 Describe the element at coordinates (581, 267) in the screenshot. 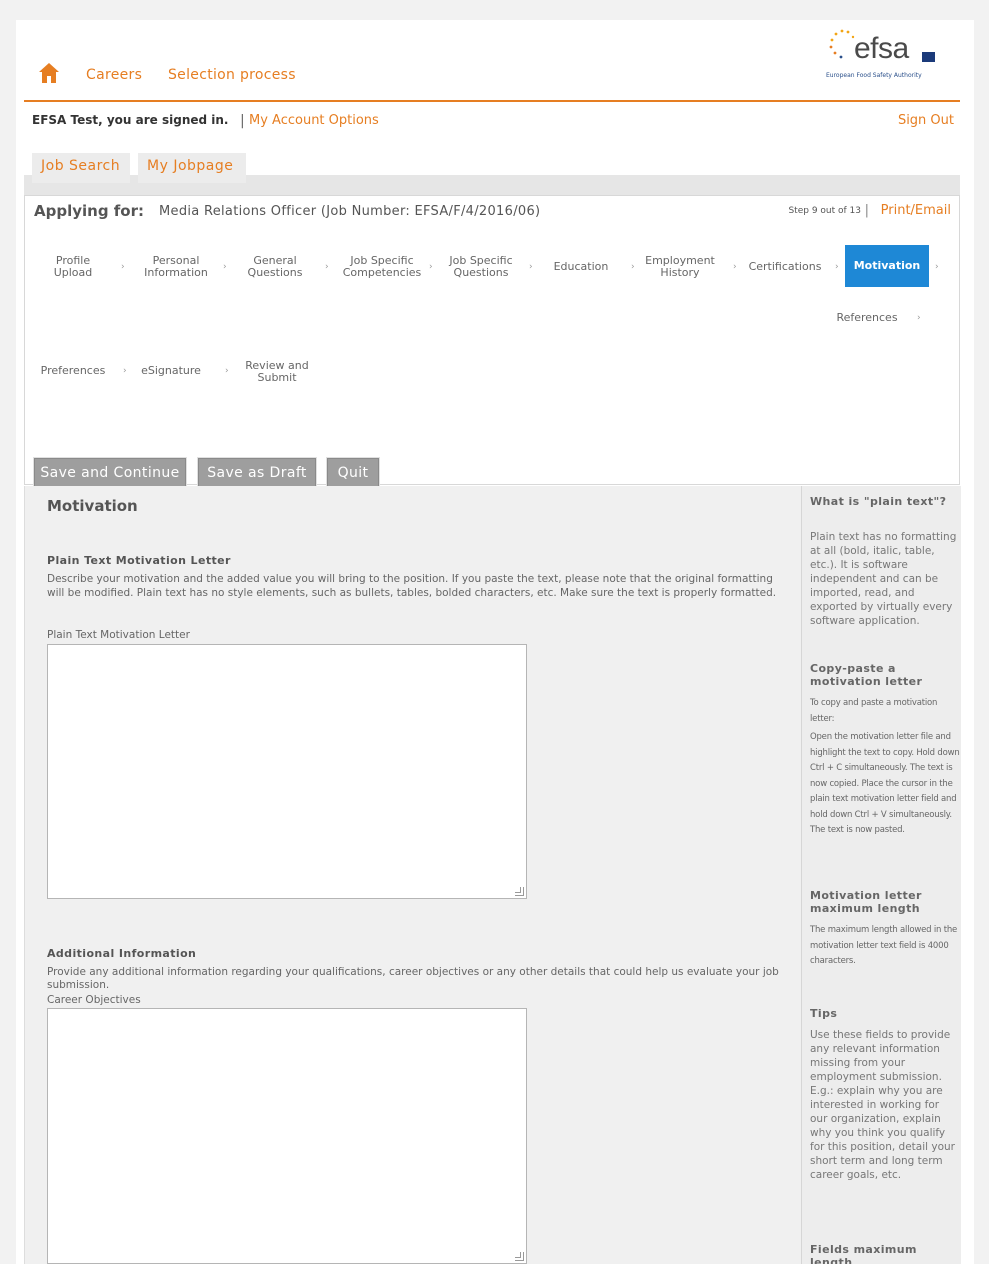

I see `step-education: Education` at that location.